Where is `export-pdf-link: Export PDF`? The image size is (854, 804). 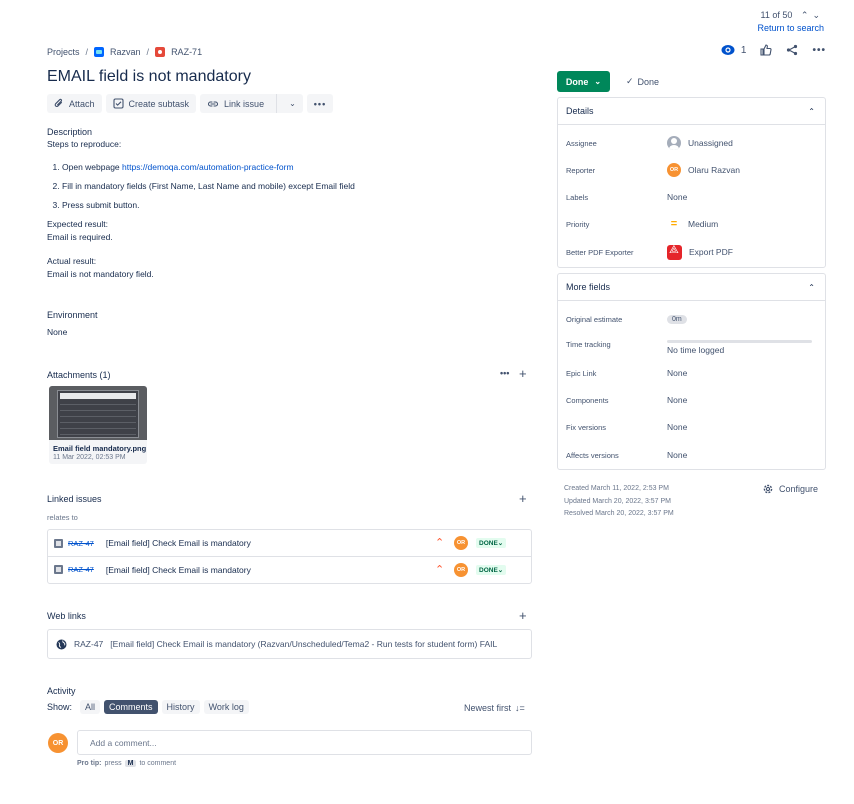
export-pdf-link: Export PDF is located at coordinates (711, 252).